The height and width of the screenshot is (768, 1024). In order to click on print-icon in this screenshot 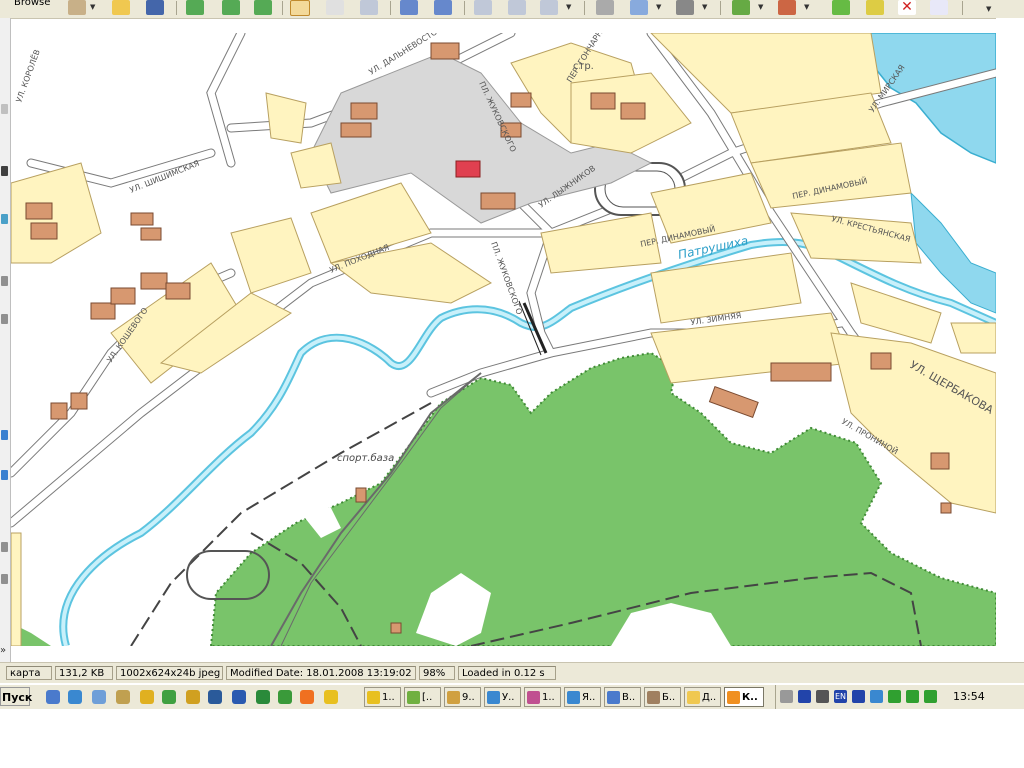, I will do `click(605, 7)`.